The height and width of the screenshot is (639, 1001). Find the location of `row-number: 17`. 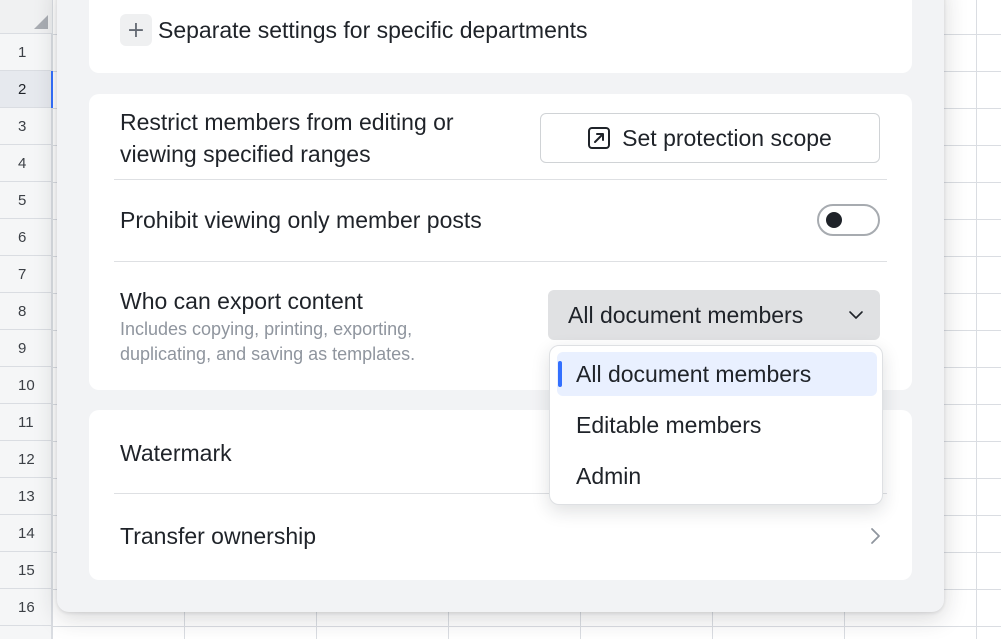

row-number: 17 is located at coordinates (26, 632).